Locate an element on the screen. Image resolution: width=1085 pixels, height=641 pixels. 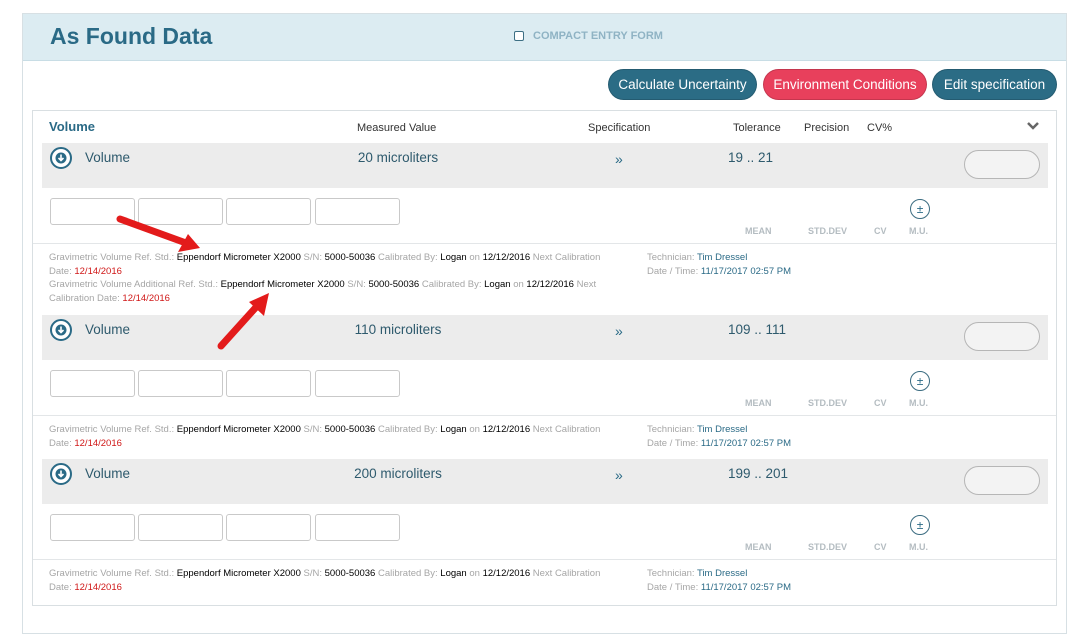
panel-header: As Found Data COMPACT ENTRY FORM is located at coordinates (544, 37).